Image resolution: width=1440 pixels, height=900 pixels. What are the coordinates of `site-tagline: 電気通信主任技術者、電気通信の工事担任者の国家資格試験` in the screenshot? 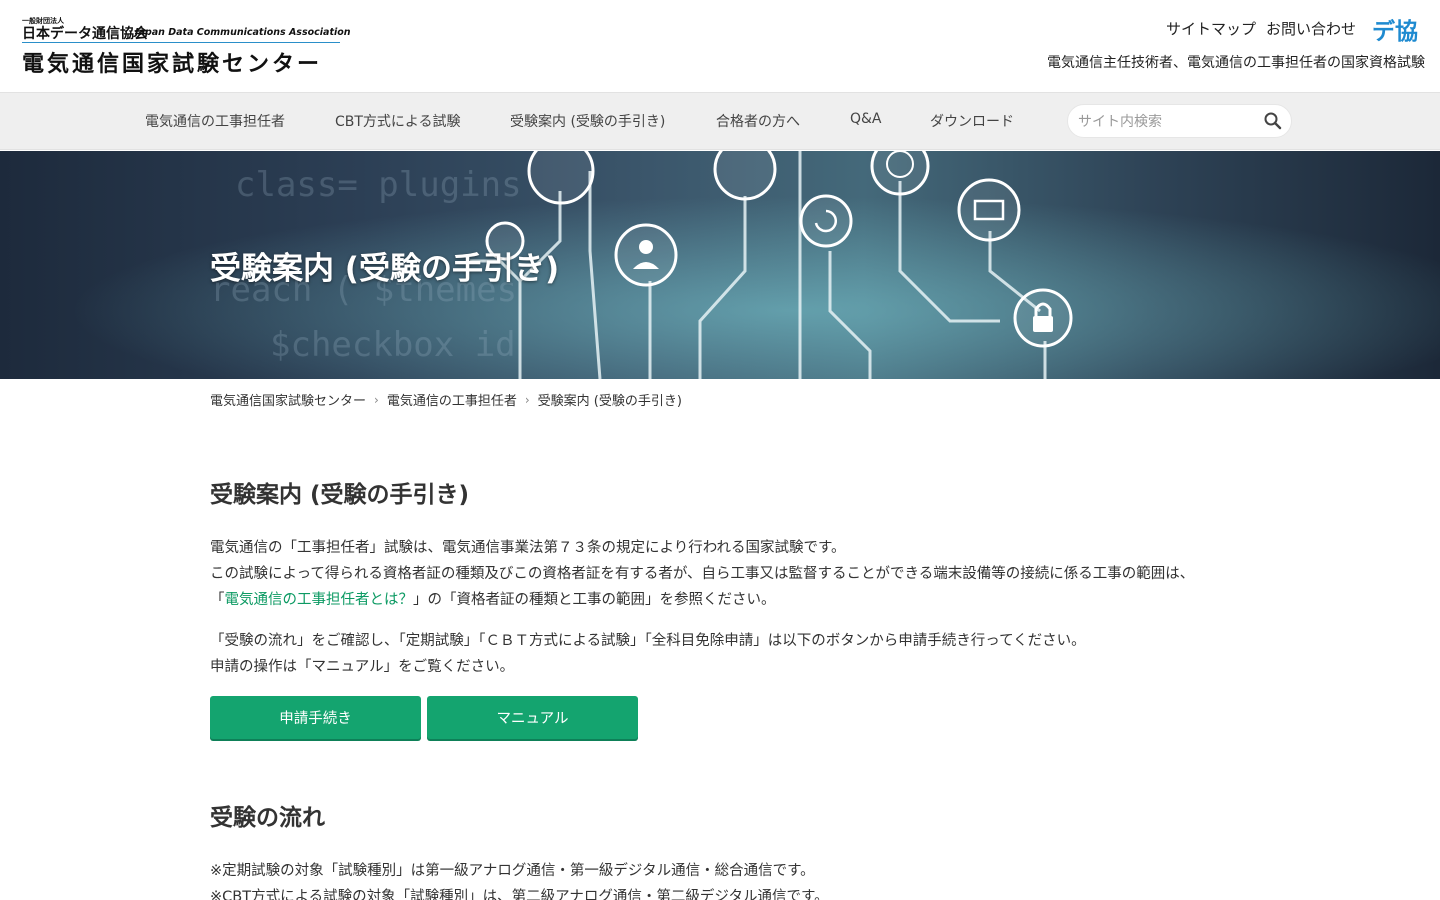 It's located at (1236, 63).